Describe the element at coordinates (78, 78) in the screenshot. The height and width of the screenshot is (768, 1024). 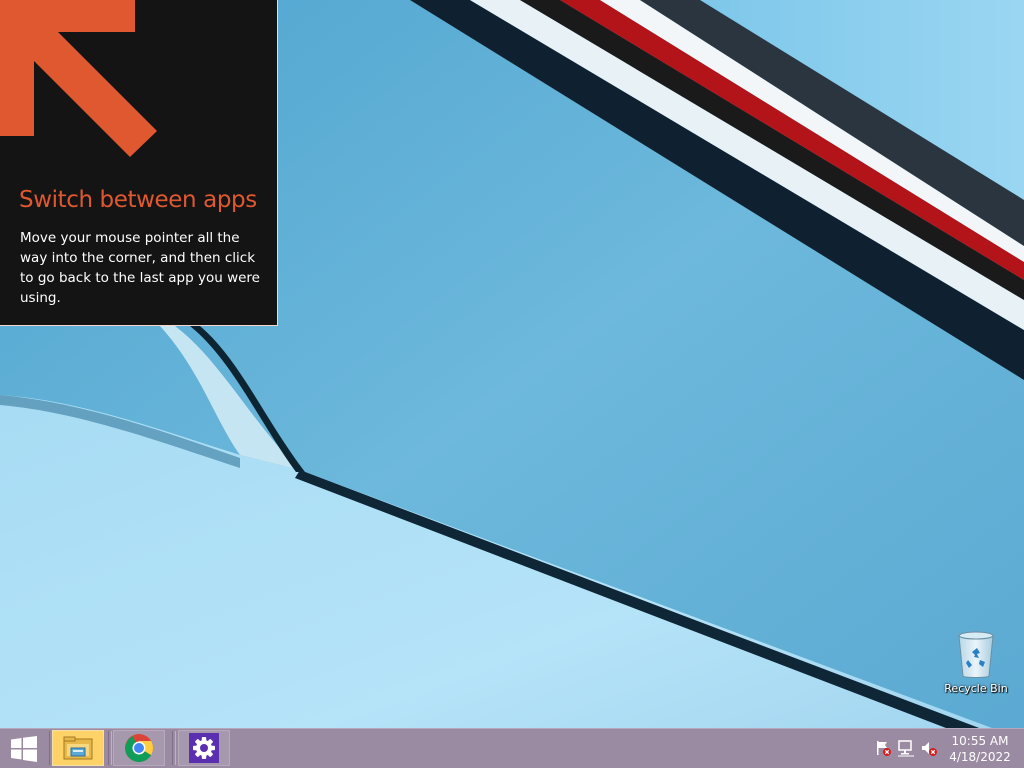
I see `arrow-up-left-icon` at that location.